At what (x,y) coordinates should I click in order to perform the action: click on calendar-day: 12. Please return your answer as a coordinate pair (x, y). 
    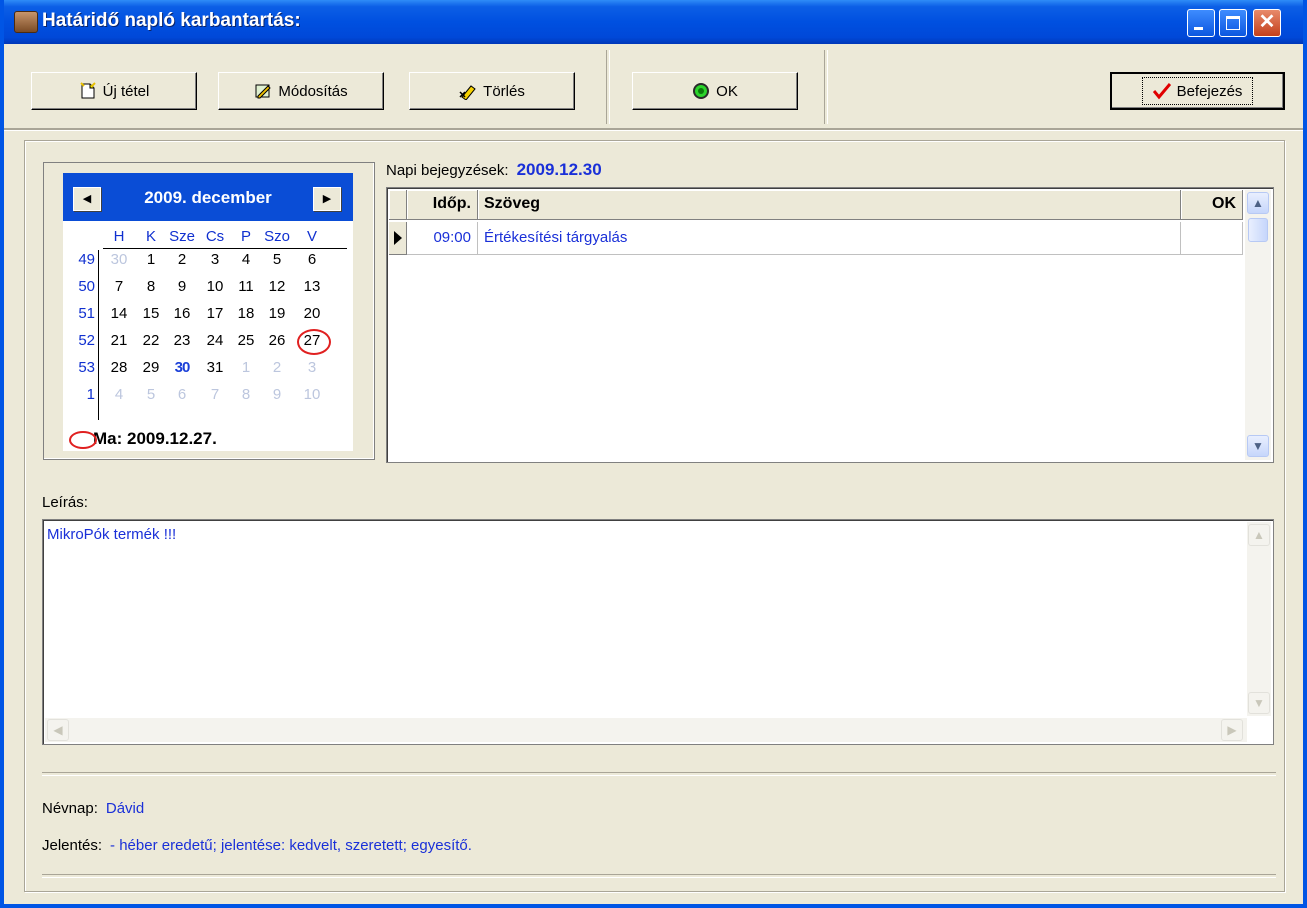
    Looking at the image, I should click on (277, 286).